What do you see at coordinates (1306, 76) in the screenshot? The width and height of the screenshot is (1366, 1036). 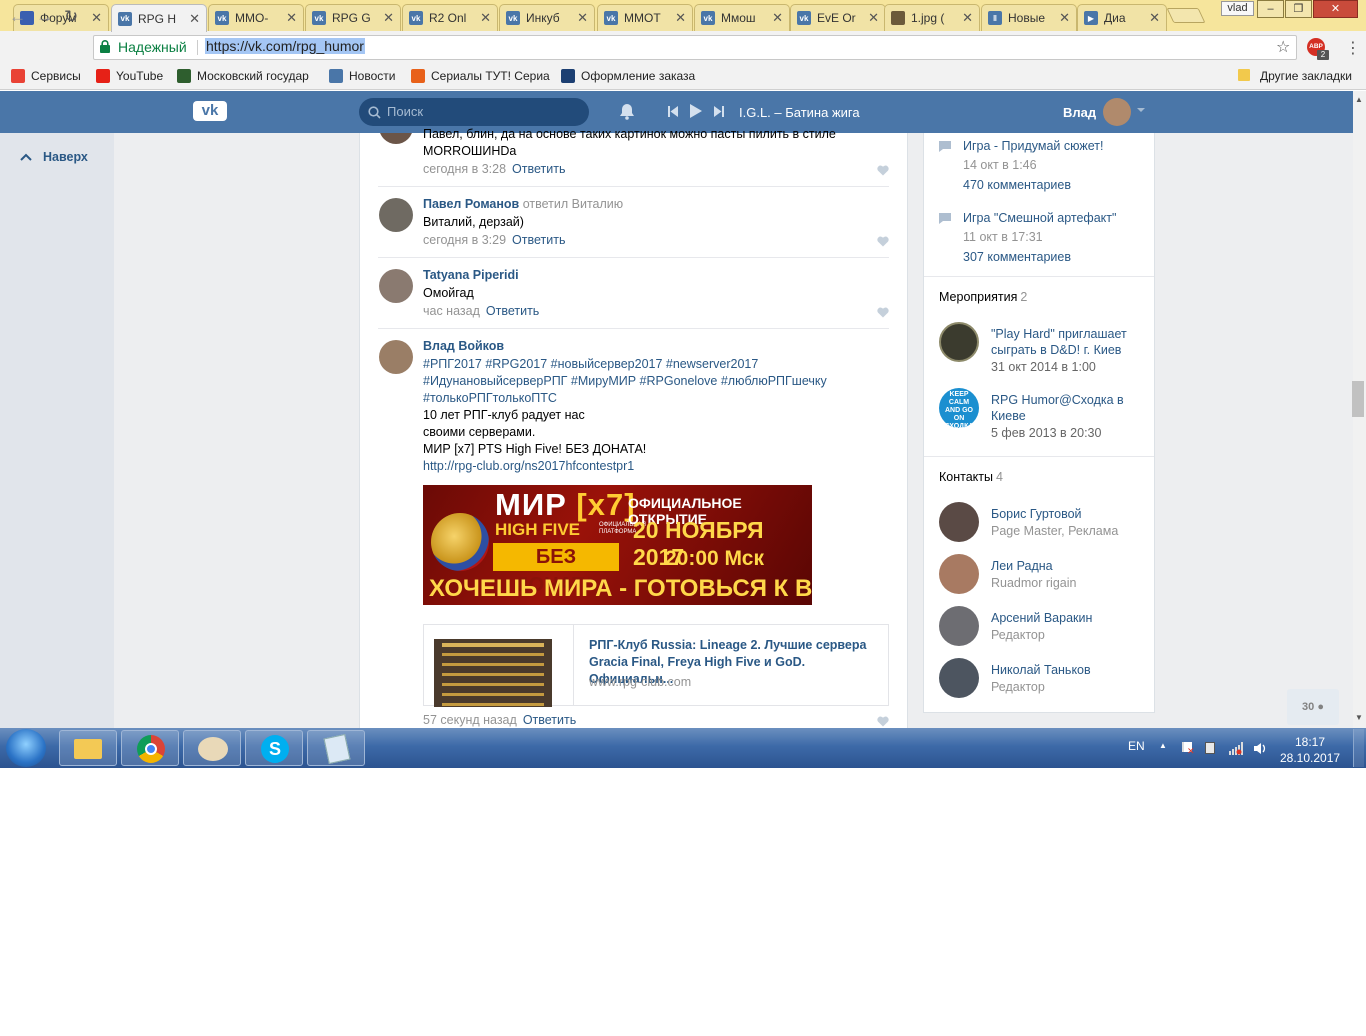 I see `other-bookmarks: Другие закладки` at bounding box center [1306, 76].